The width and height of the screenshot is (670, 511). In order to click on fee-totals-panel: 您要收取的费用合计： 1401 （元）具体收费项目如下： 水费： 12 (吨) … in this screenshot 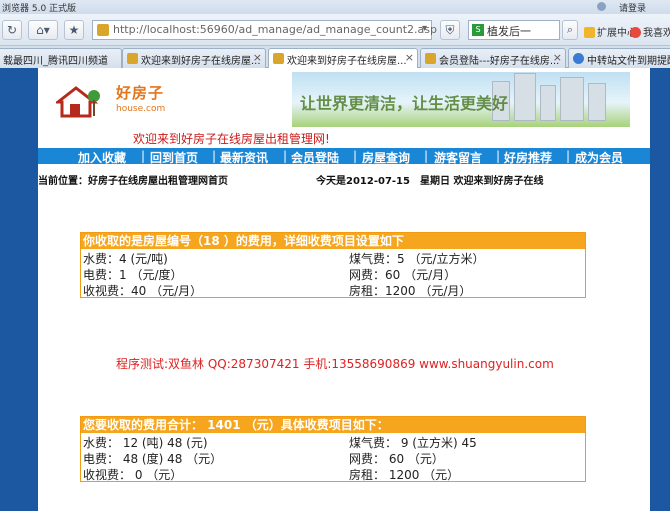, I will do `click(333, 449)`.